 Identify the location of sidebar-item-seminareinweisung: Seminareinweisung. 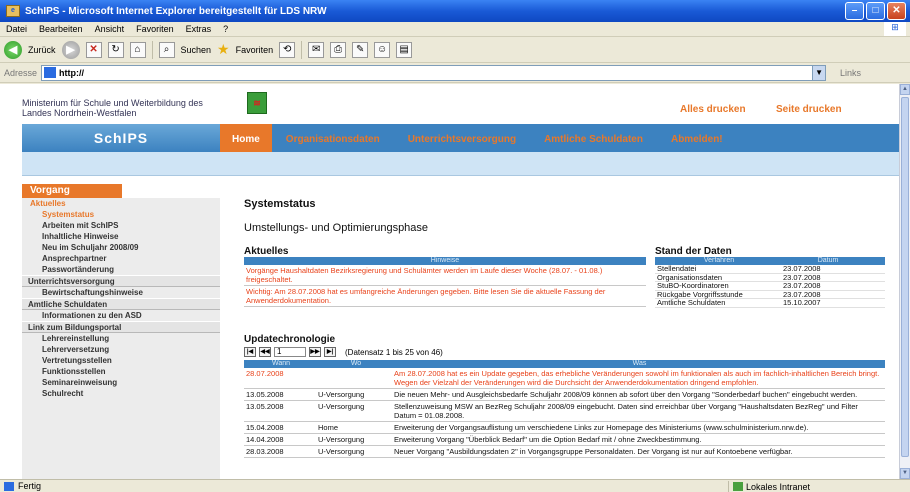
(121, 382).